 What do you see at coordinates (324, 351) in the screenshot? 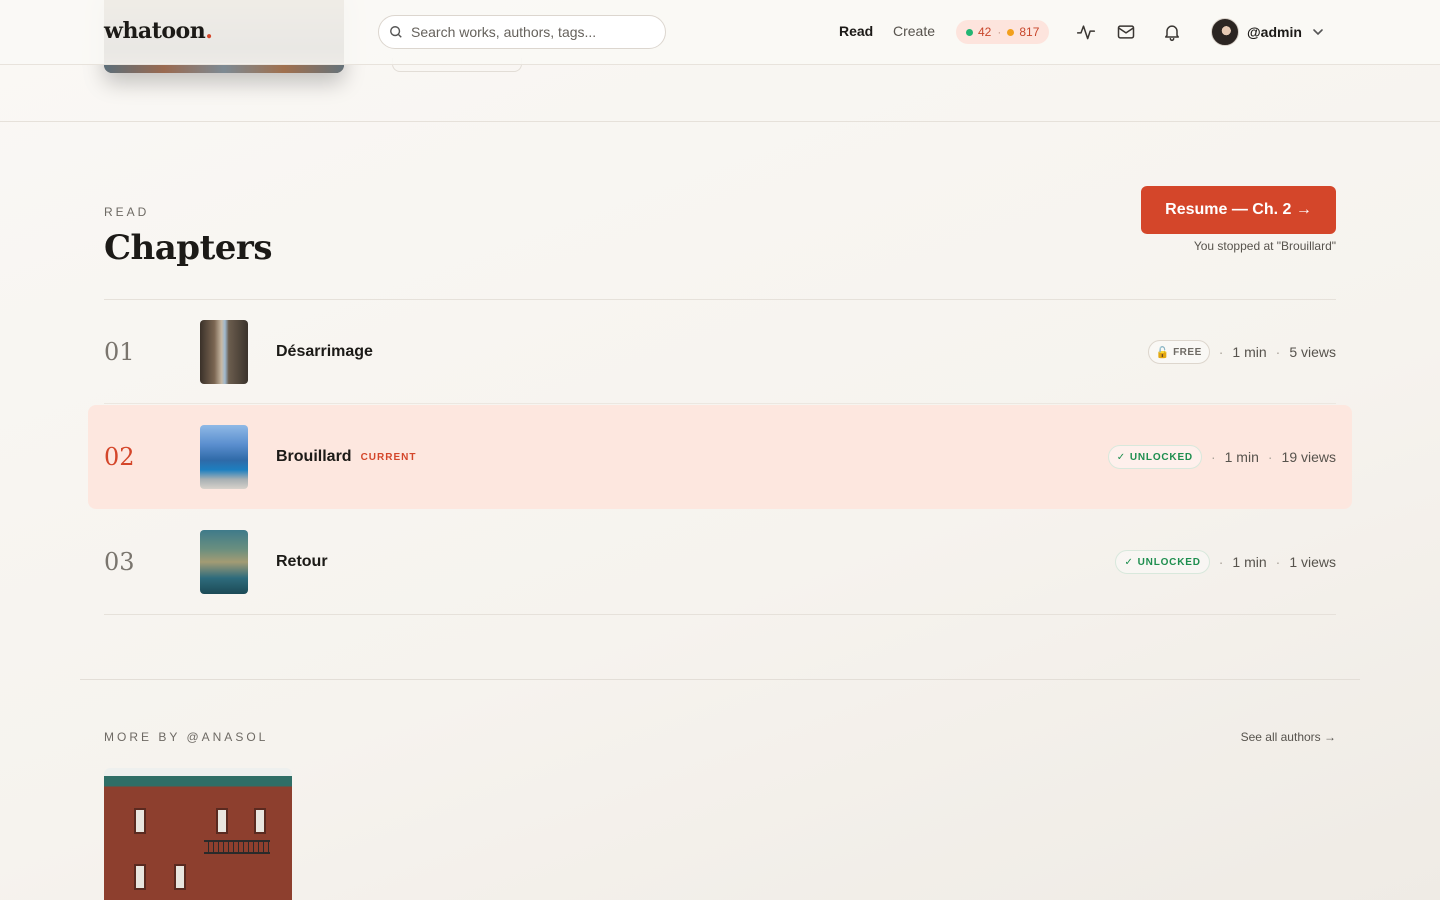
I see `chapter-title: Désarrimage` at bounding box center [324, 351].